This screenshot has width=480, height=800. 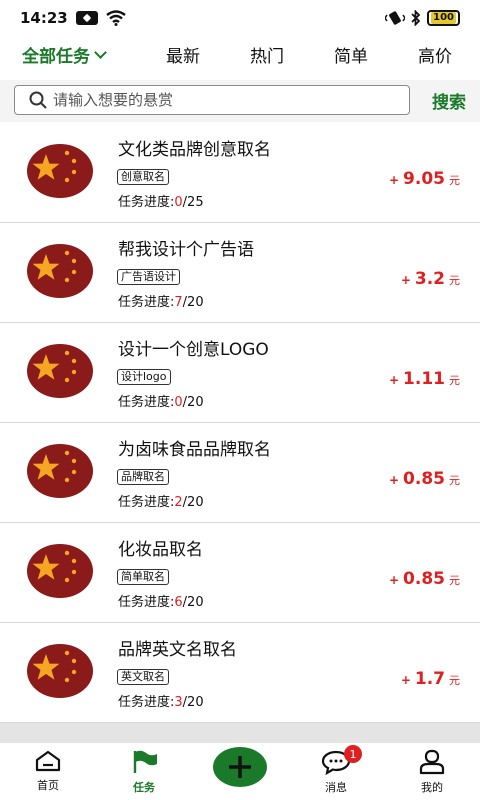 I want to click on tab-high-price: 高价, so click(x=435, y=54).